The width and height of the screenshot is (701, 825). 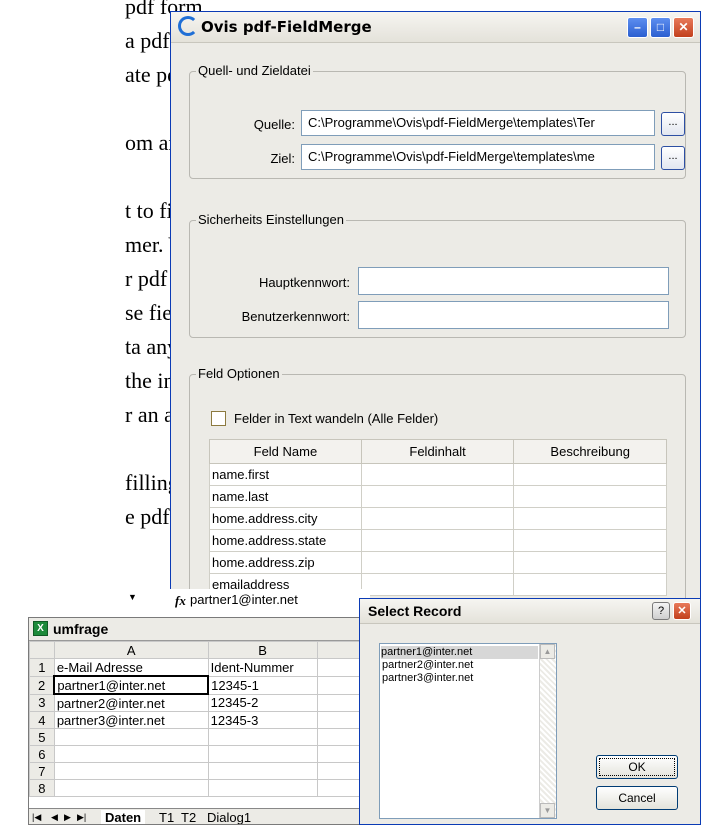 I want to click on window-title: Ovis pdf-FieldMerge, so click(x=286, y=27).